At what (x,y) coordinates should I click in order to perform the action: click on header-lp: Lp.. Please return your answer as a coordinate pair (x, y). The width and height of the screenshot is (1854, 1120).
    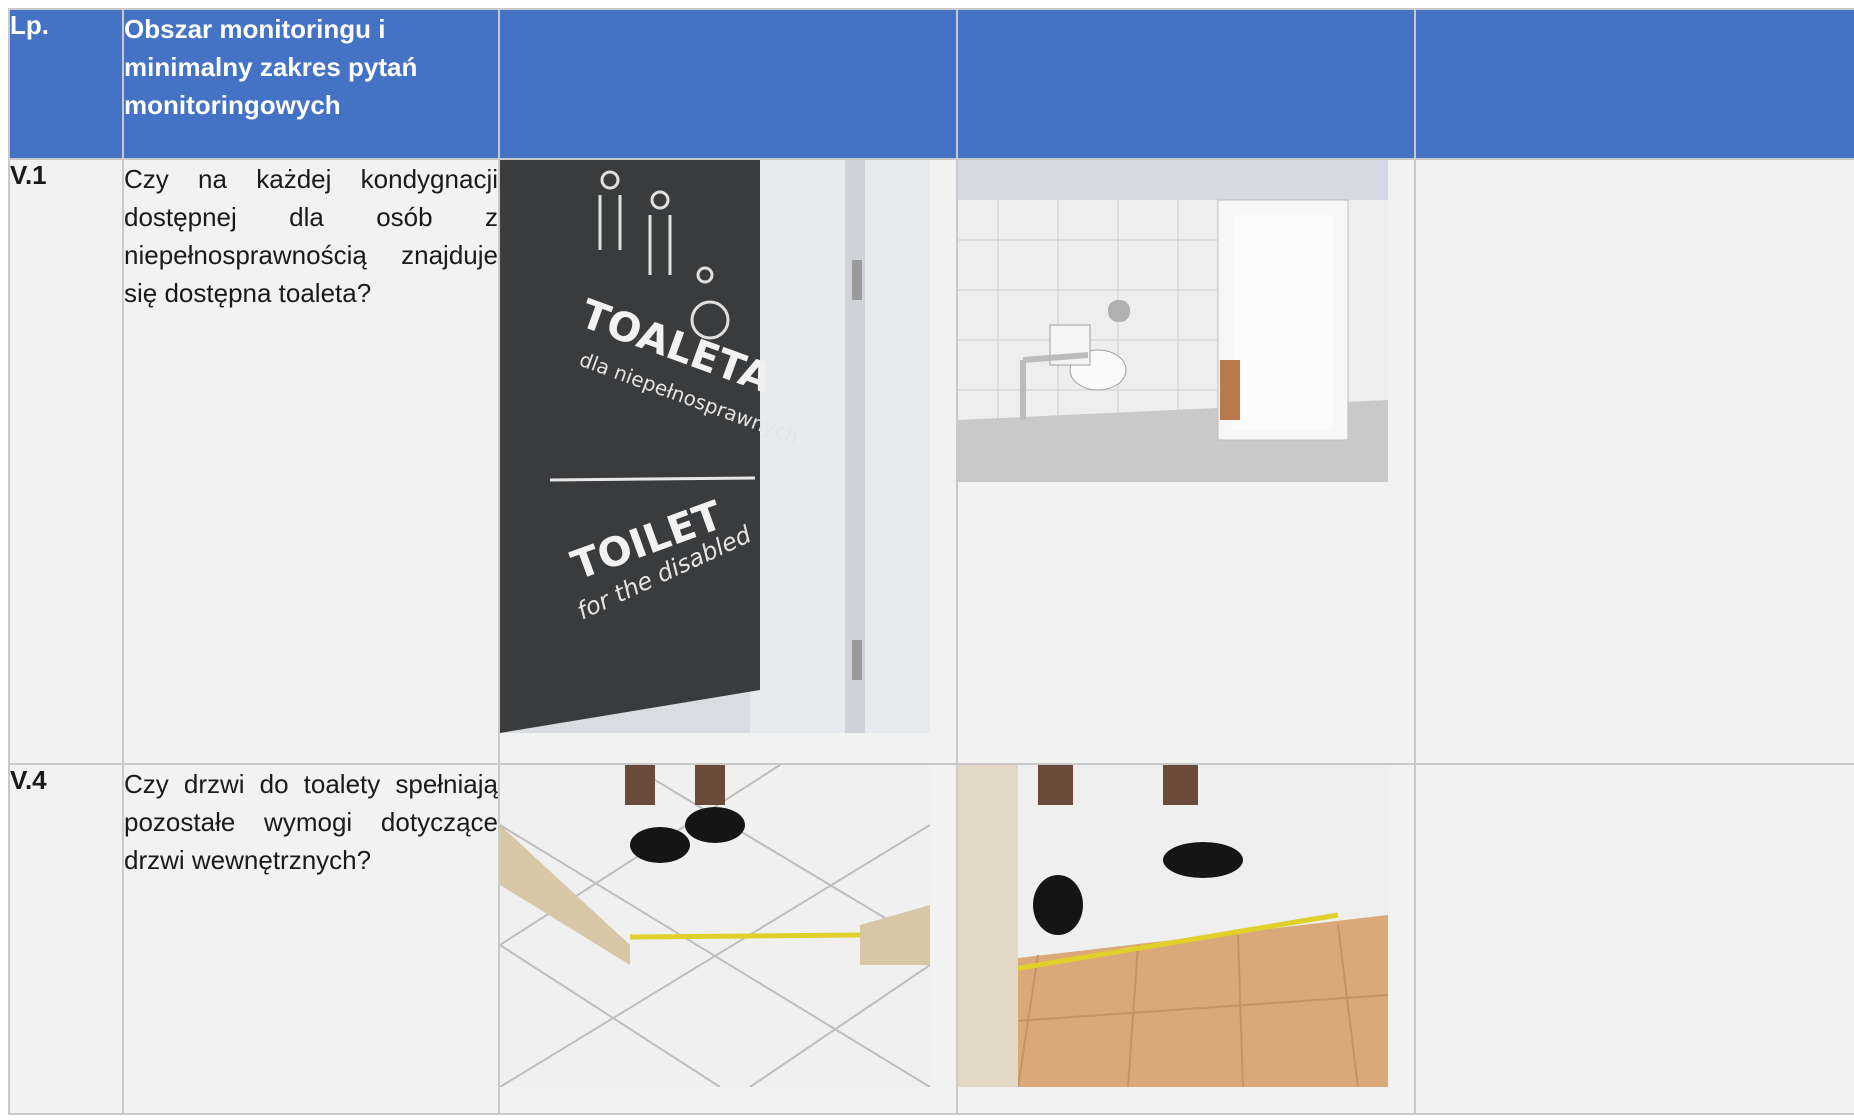
    Looking at the image, I should click on (66, 84).